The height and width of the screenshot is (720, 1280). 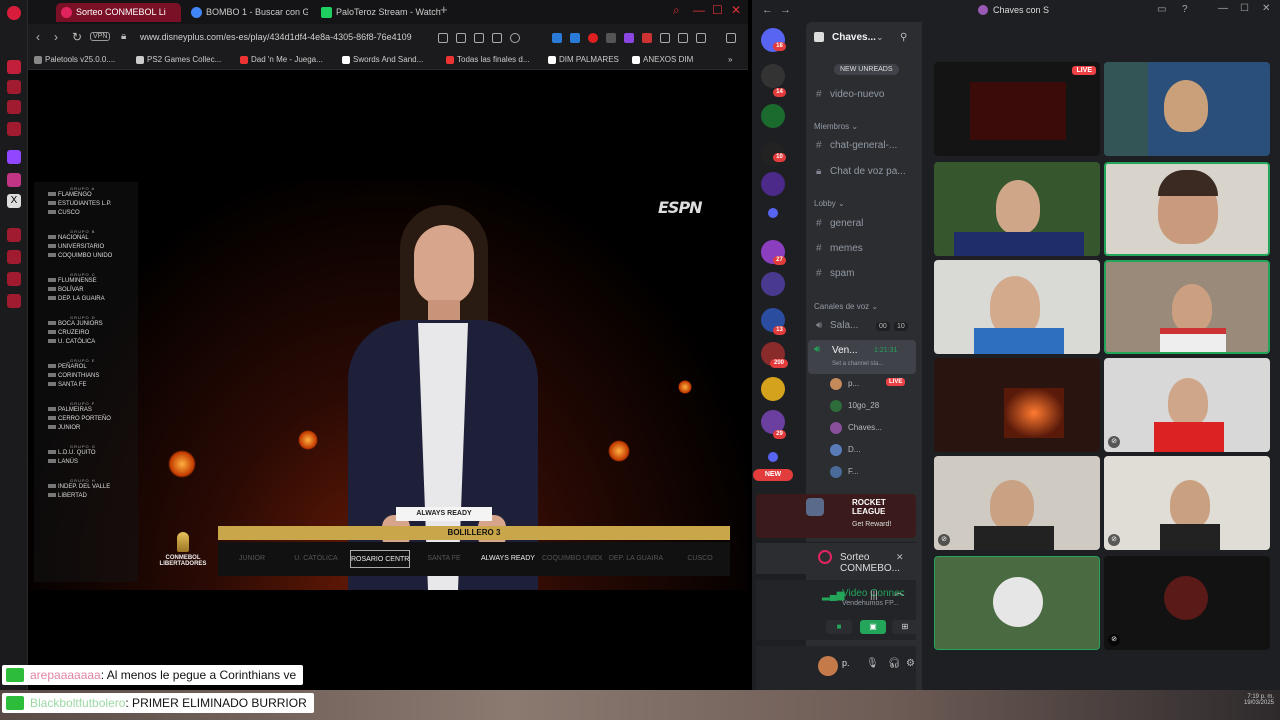 I want to click on channel-memes: # memes, so click(x=839, y=248).